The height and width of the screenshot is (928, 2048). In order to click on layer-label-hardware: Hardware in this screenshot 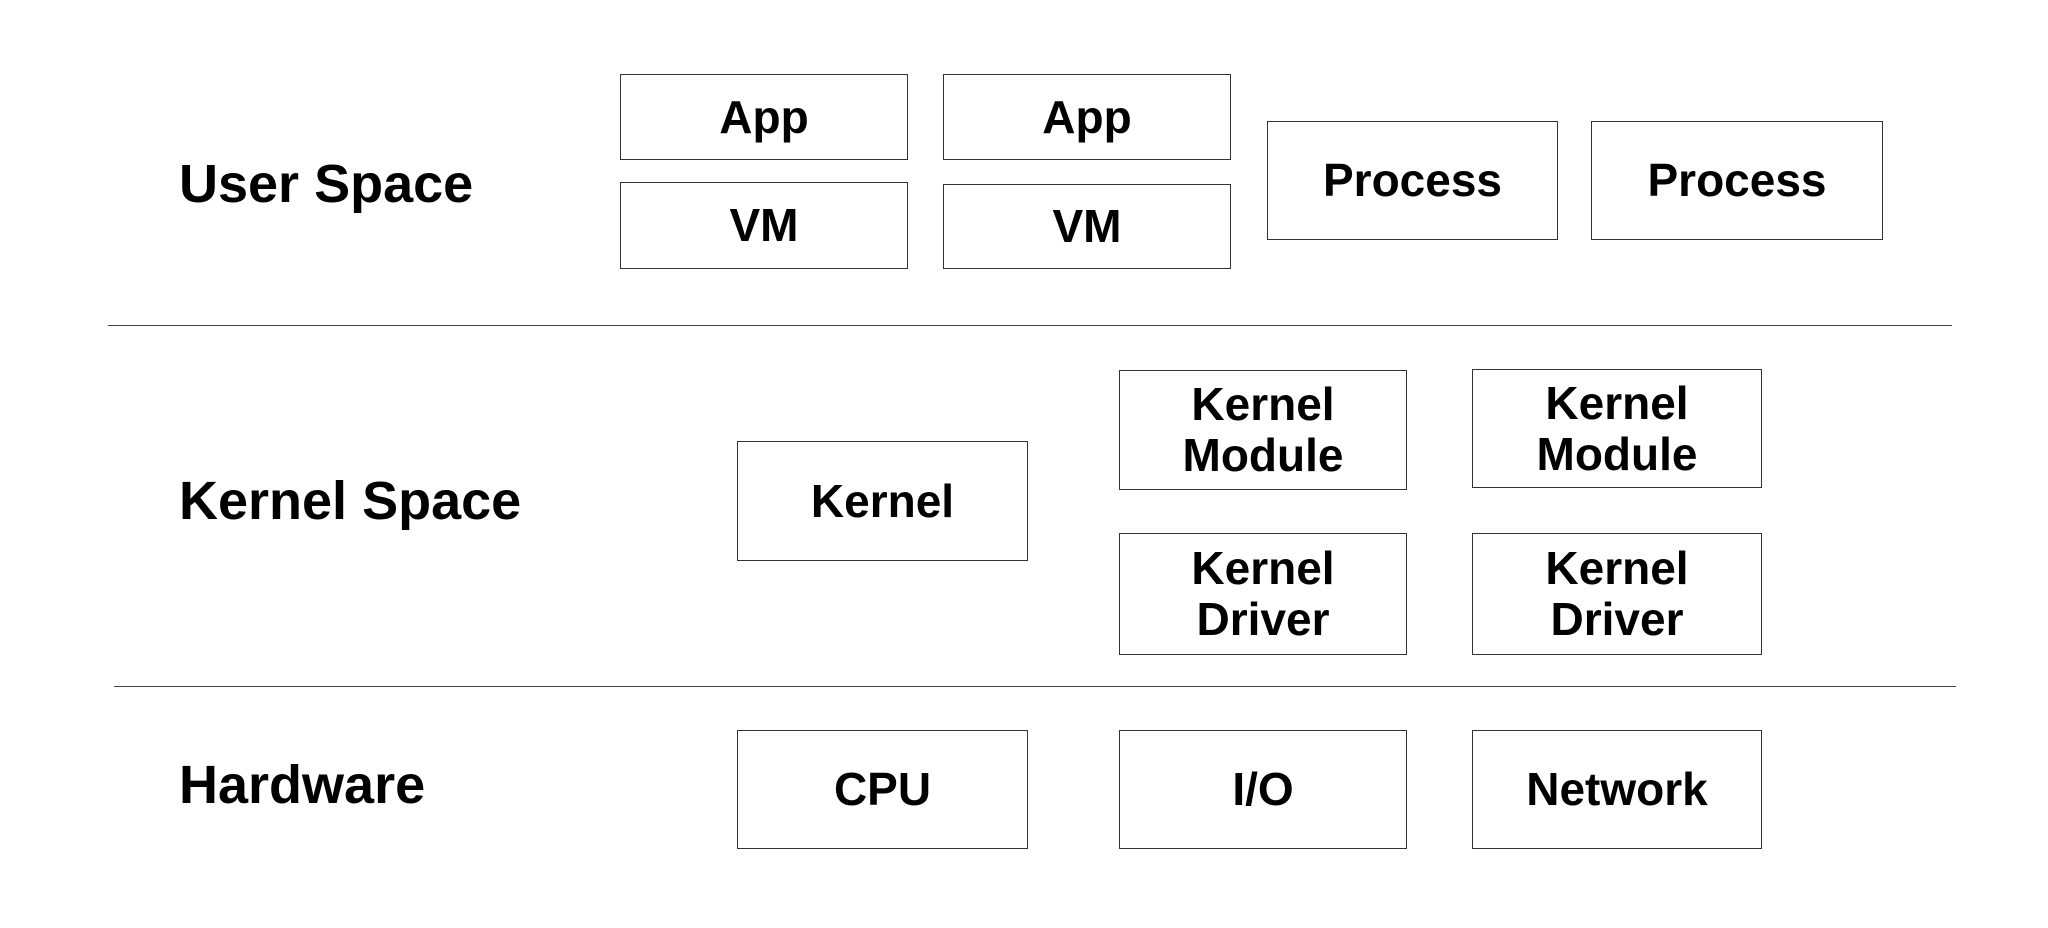, I will do `click(302, 785)`.